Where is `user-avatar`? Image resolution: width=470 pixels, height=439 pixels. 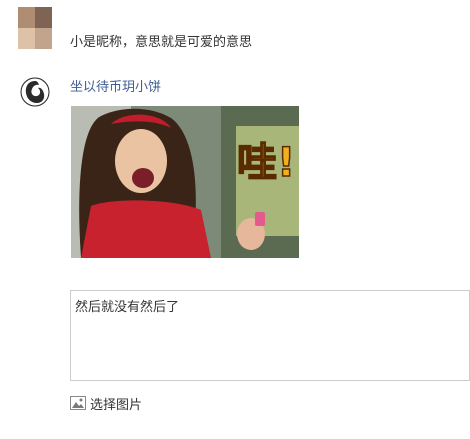 user-avatar is located at coordinates (35, 92).